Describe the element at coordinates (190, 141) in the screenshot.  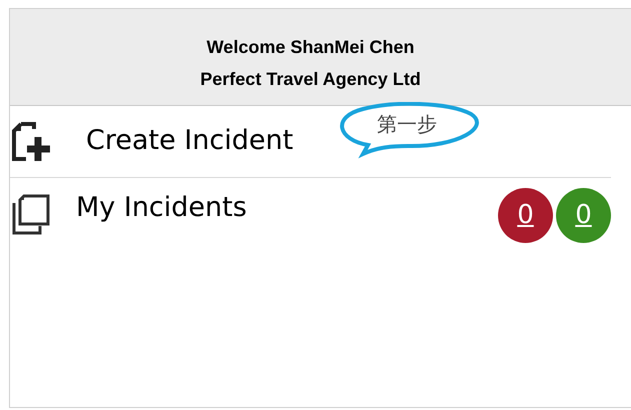
I see `menu-item-label: Create Incident` at that location.